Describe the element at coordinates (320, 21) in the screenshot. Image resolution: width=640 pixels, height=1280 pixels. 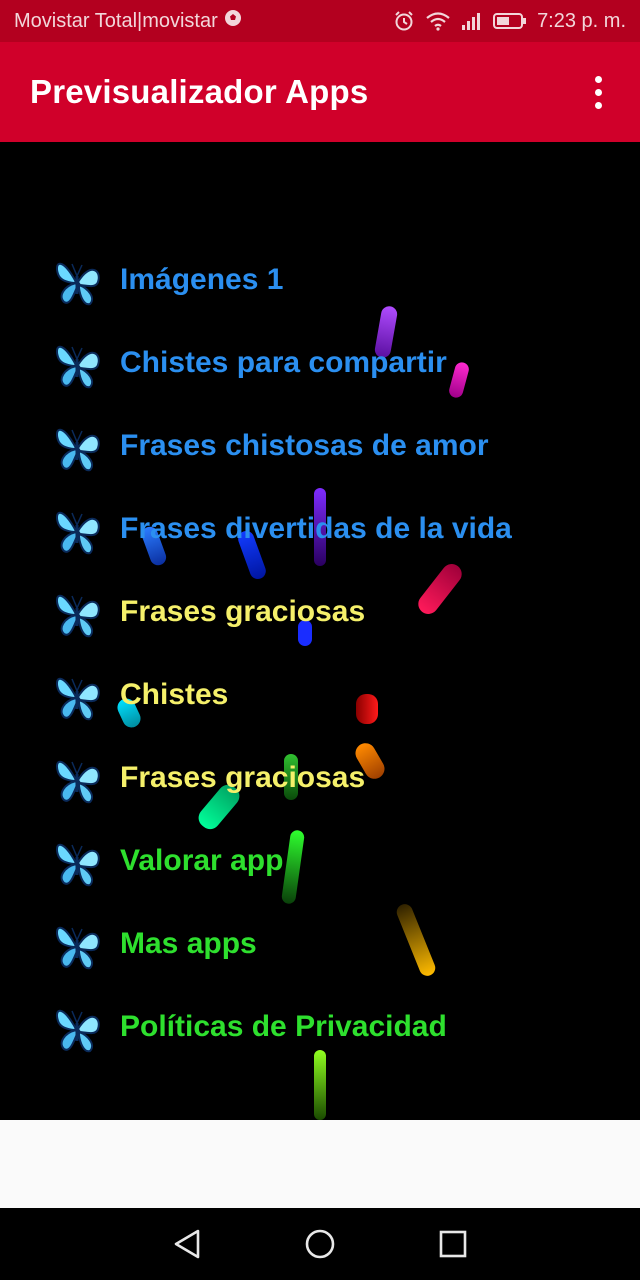
I see `status-bar: Movistar Total|movistar 7:23 p. m.` at that location.